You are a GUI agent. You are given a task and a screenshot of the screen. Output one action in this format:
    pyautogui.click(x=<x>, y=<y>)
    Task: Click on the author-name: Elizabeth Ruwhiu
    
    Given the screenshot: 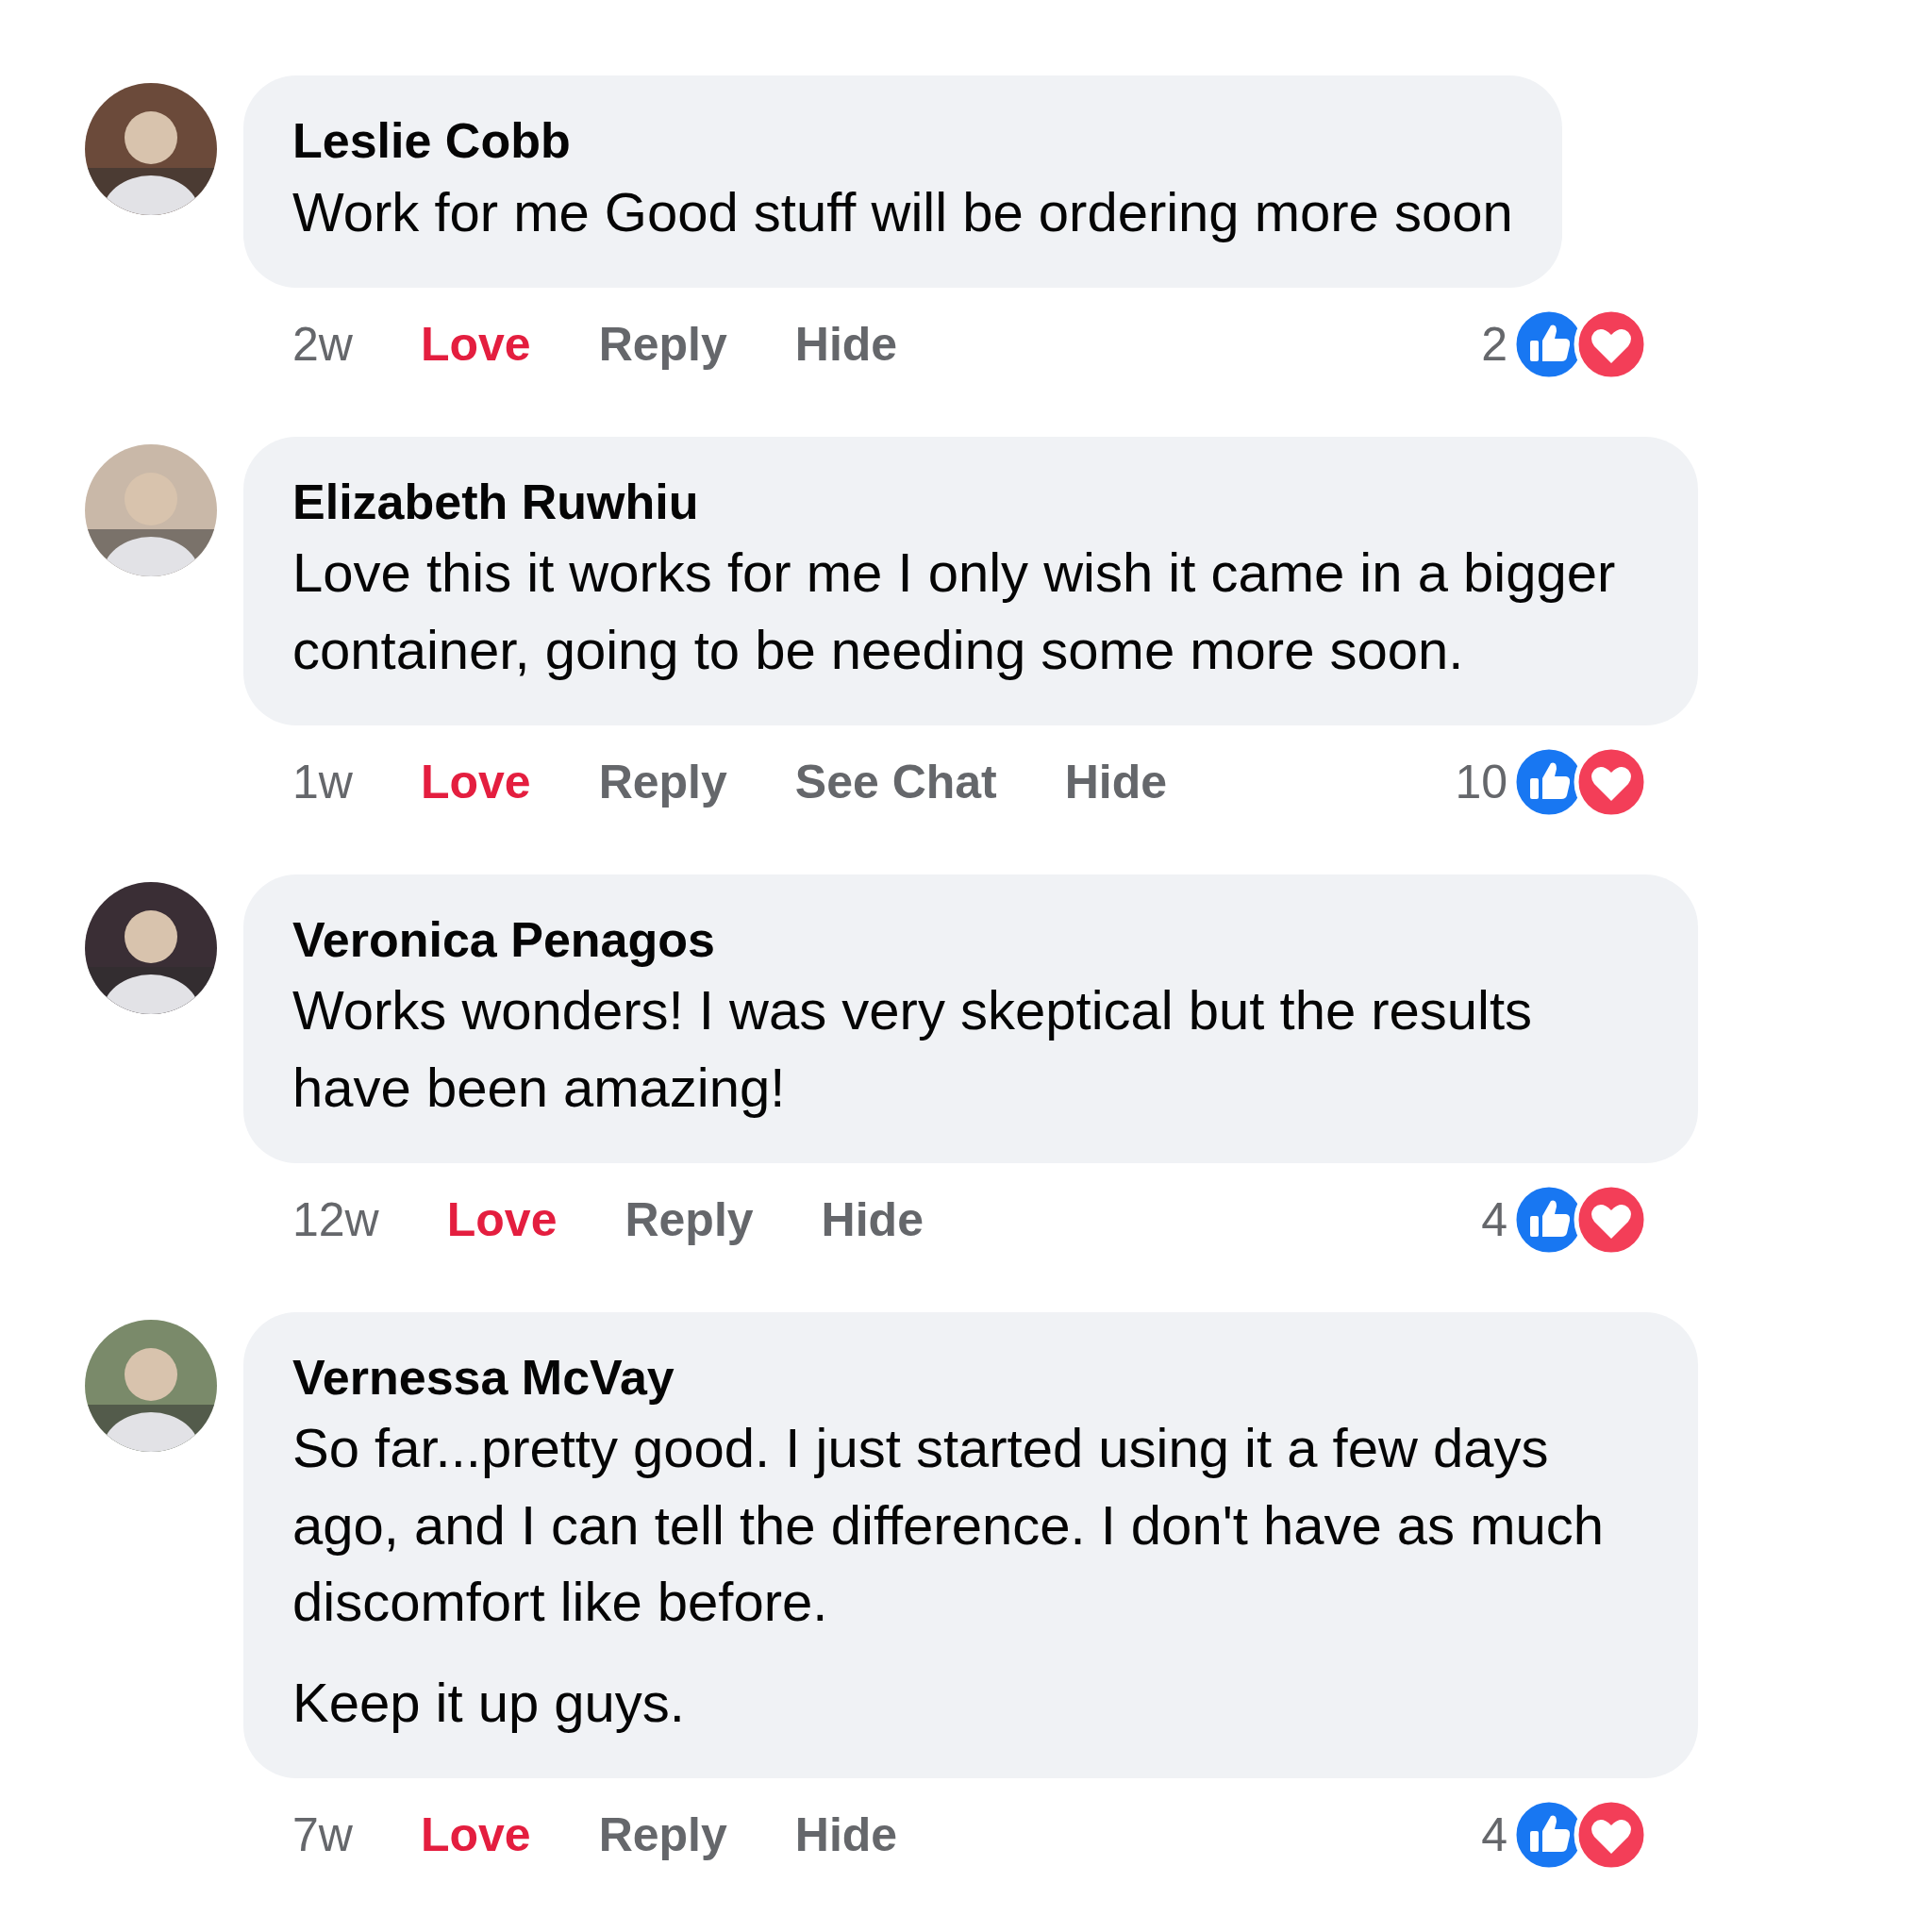 What is the action you would take?
    pyautogui.click(x=971, y=502)
    